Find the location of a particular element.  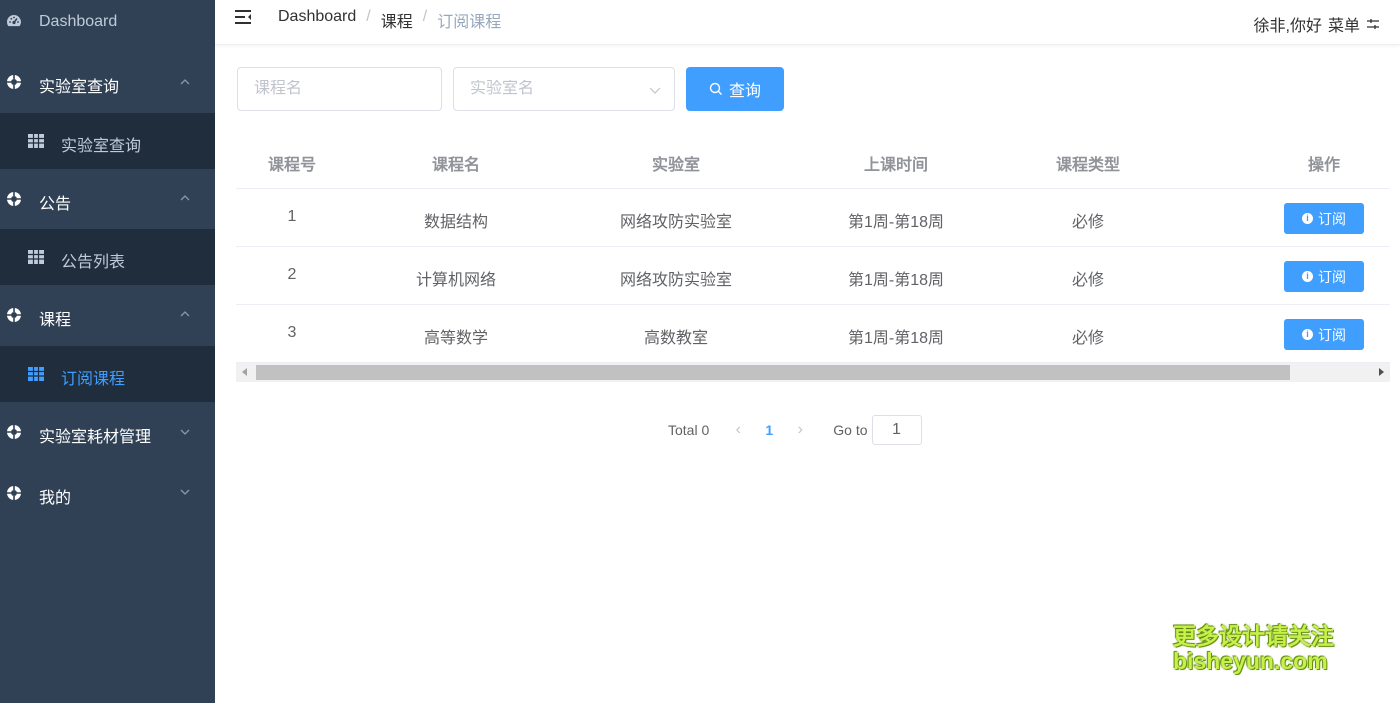

sidebar-item-lab-query: 实验室查询 is located at coordinates (107, 141).